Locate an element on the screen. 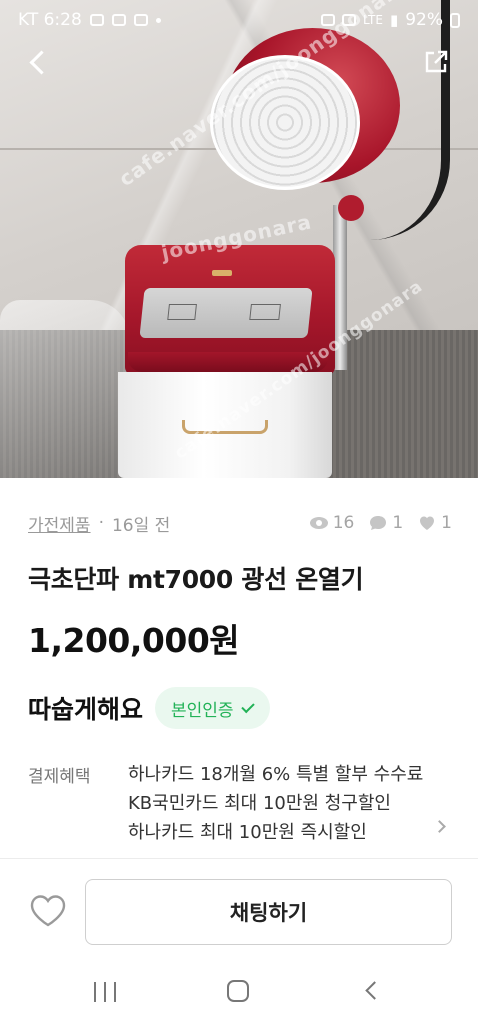 This screenshot has width=478, height=1024. eye-icon is located at coordinates (318, 523).